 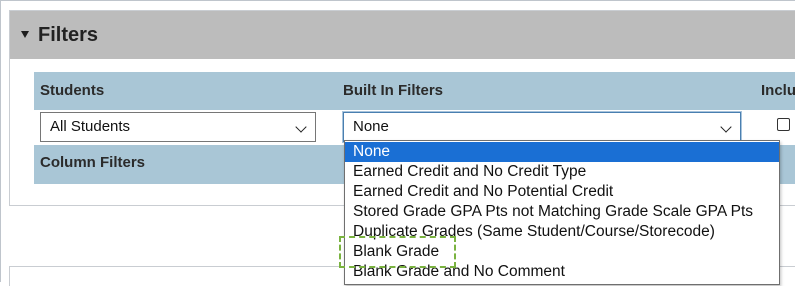 What do you see at coordinates (397, 252) in the screenshot?
I see `highlight-annotation-box` at bounding box center [397, 252].